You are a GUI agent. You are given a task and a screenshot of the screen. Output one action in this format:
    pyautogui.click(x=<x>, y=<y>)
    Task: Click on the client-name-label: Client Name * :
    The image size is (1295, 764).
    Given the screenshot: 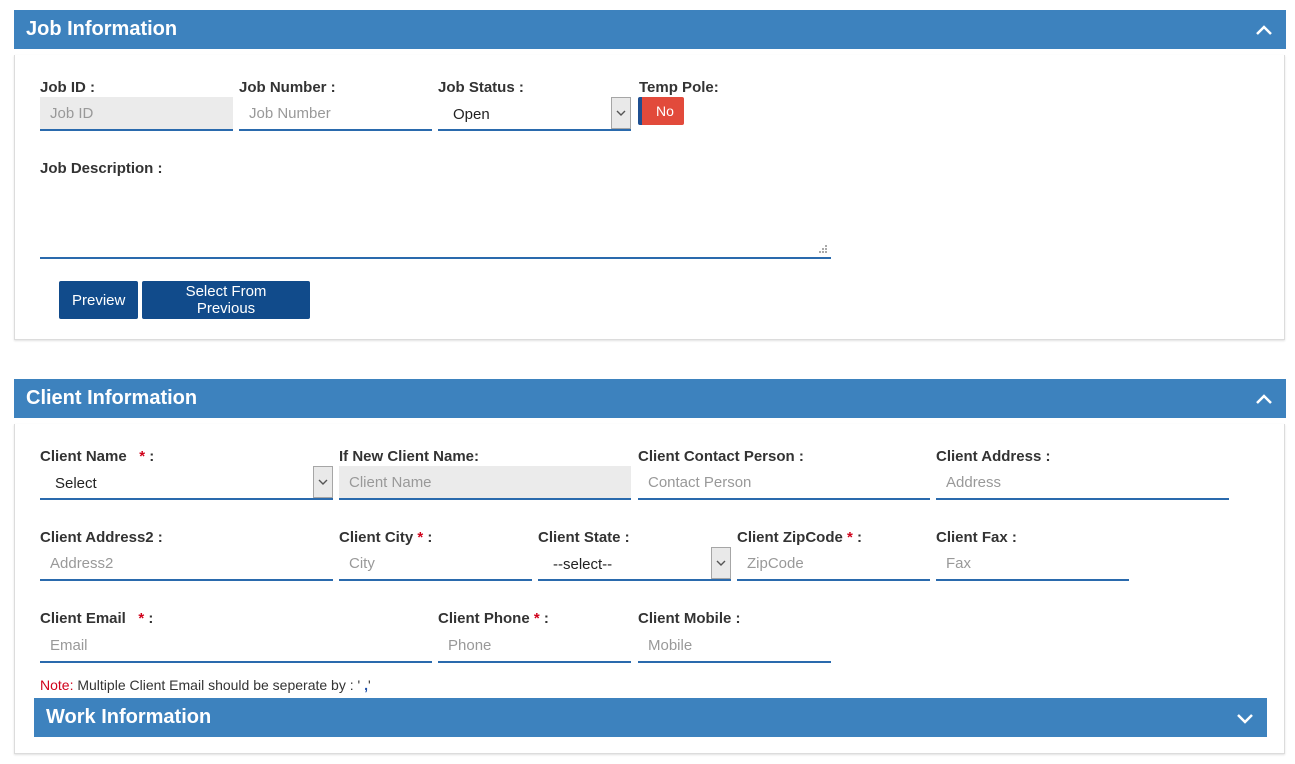 What is the action you would take?
    pyautogui.click(x=97, y=456)
    